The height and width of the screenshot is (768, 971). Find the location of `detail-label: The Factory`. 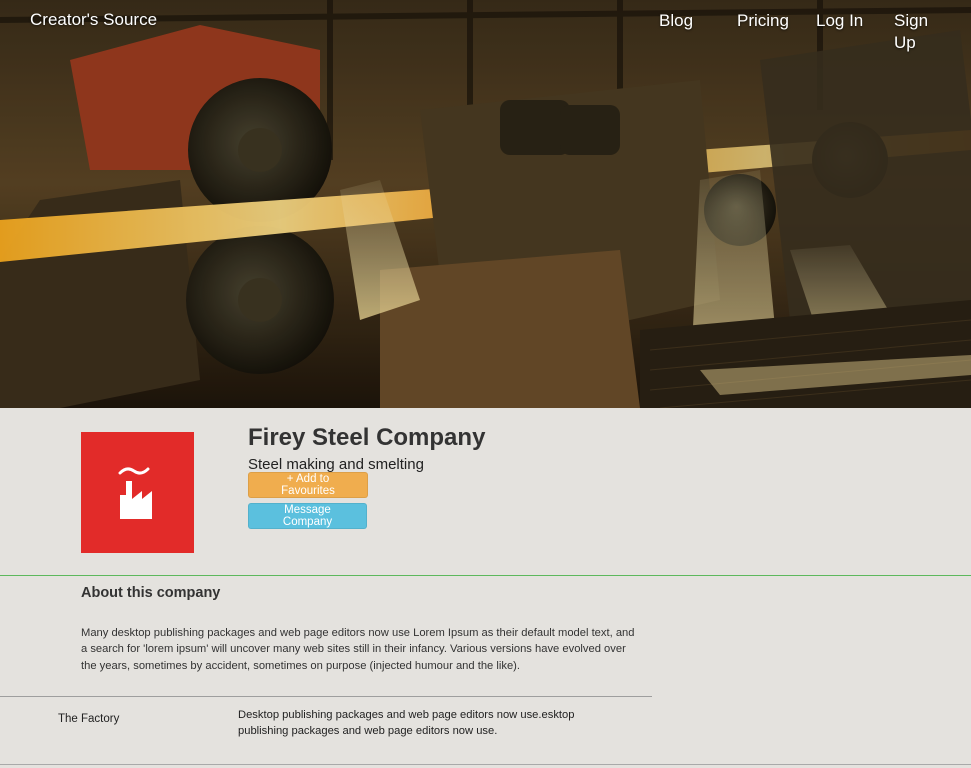

detail-label: The Factory is located at coordinates (89, 719).